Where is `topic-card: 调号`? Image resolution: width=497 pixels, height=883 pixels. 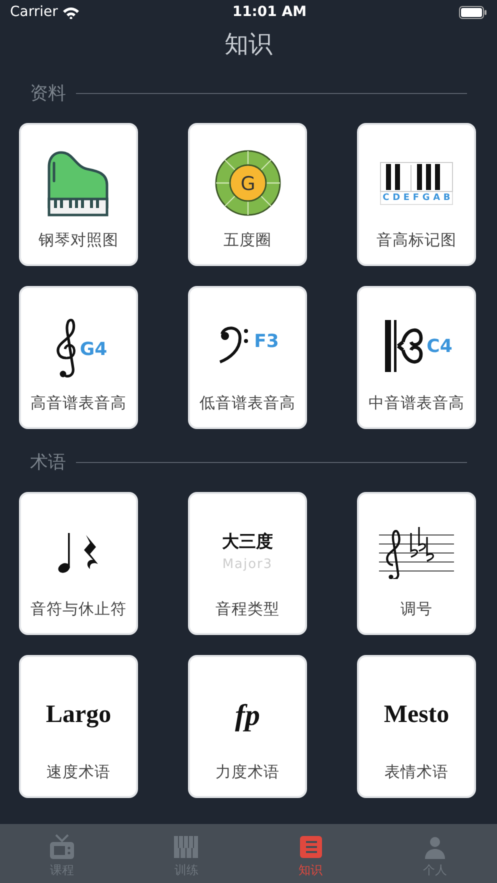 topic-card: 调号 is located at coordinates (416, 563).